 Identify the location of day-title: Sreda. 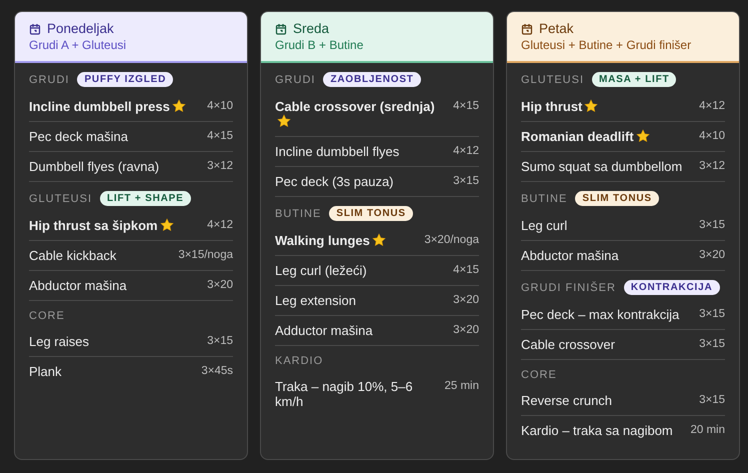
(311, 28).